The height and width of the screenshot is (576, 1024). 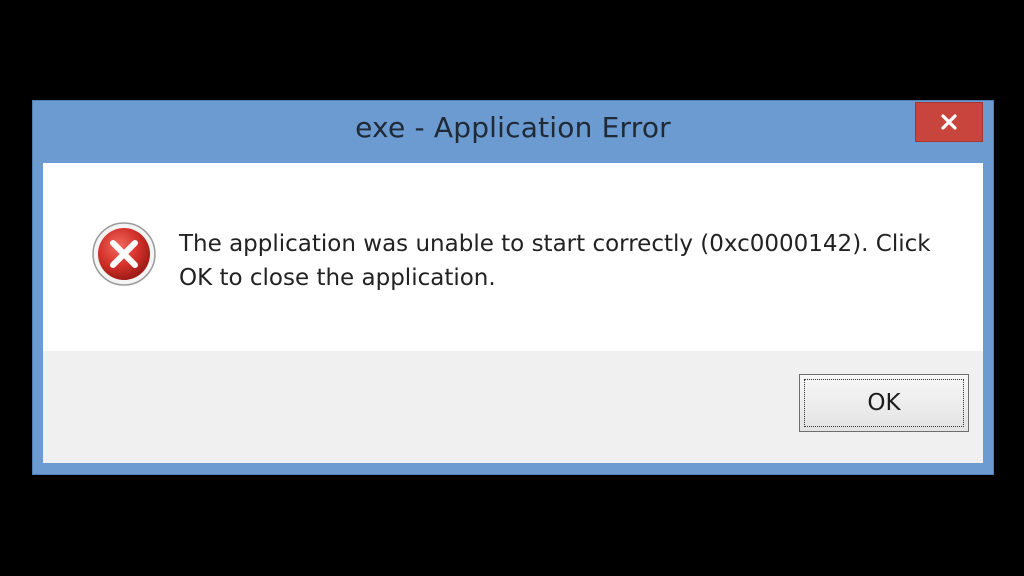 I want to click on title-bar: exe - Application Error, so click(x=513, y=132).